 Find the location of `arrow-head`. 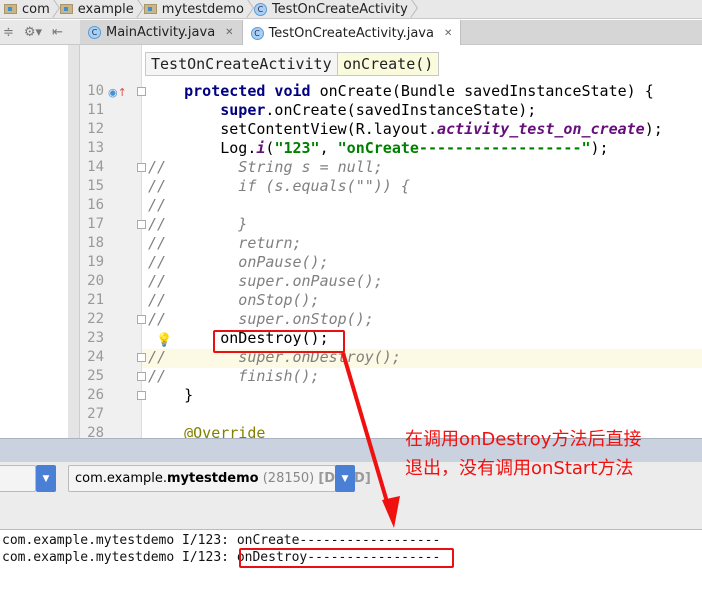

arrow-head is located at coordinates (391, 512).